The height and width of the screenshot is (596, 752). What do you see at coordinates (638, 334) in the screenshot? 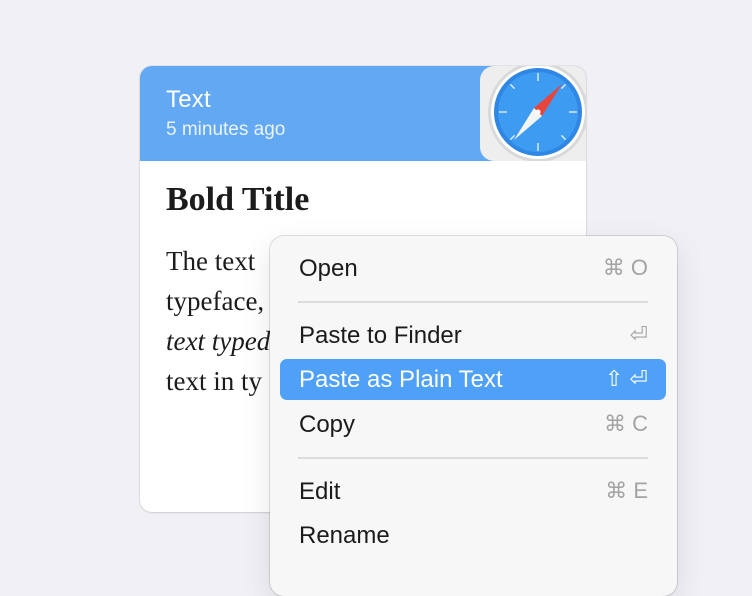
I see `return-key-icon: ⏎` at bounding box center [638, 334].